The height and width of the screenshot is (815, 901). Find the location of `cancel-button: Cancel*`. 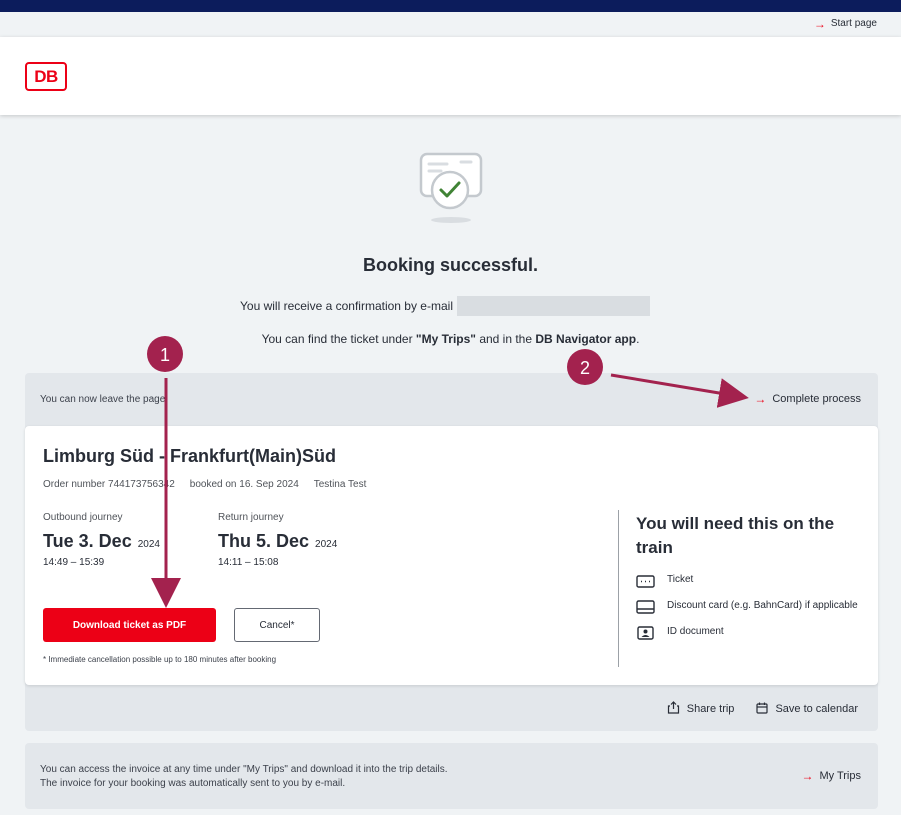

cancel-button: Cancel* is located at coordinates (277, 625).